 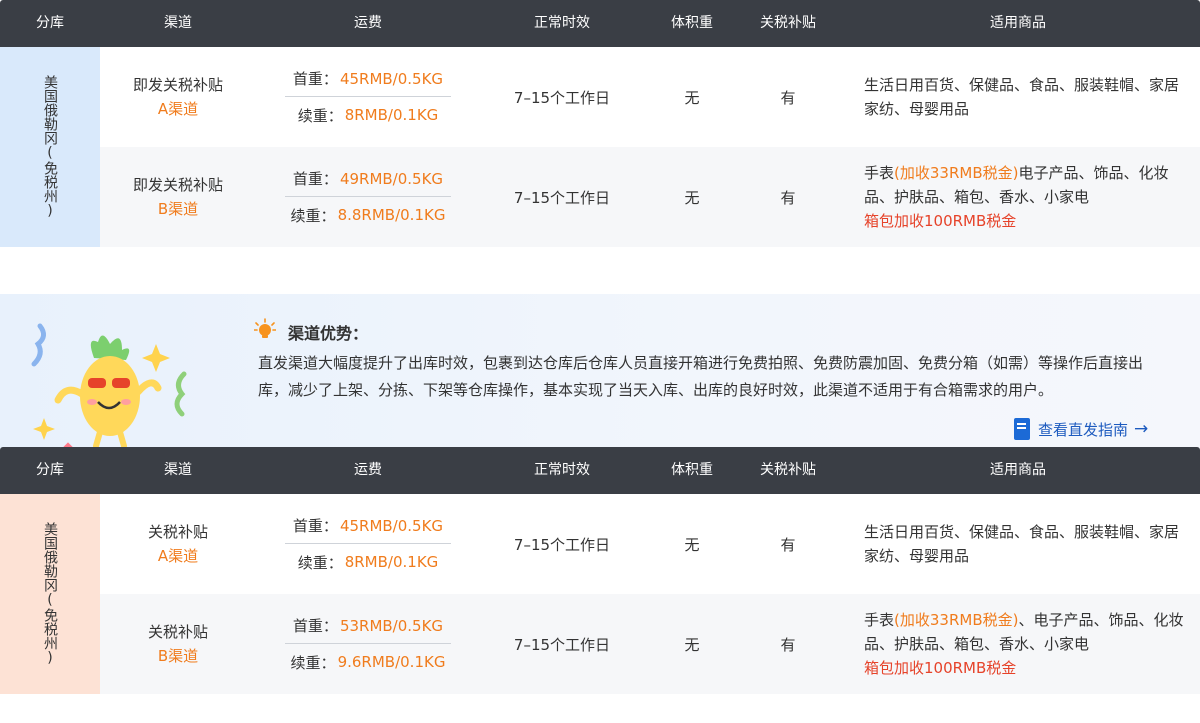 I want to click on first-weight-value: 53RMB/0.5KG, so click(x=391, y=625).